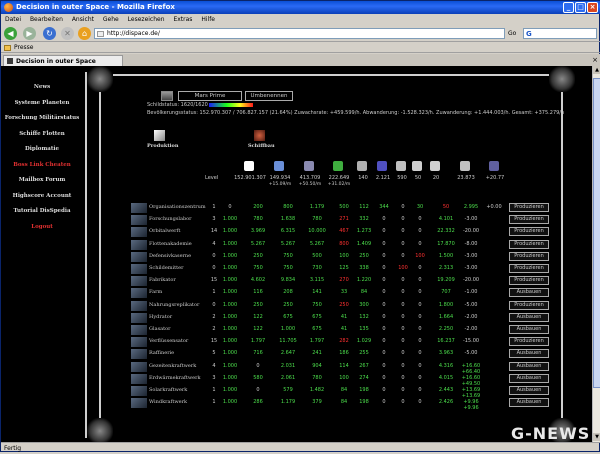  I want to click on back-icon: ◀, so click(10, 33).